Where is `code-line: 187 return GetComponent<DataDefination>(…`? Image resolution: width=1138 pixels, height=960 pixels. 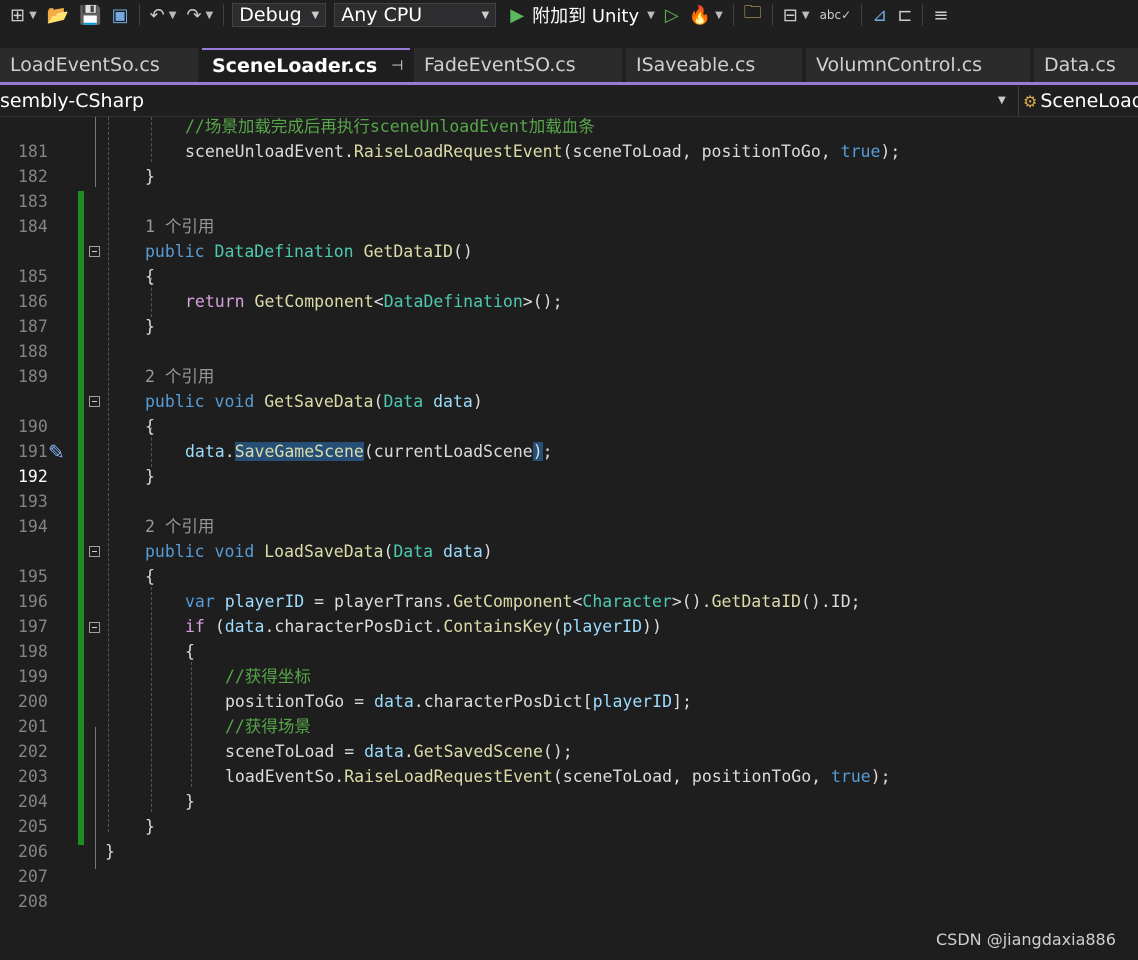 code-line: 187 return GetComponent<DataDefination>(… is located at coordinates (569, 312).